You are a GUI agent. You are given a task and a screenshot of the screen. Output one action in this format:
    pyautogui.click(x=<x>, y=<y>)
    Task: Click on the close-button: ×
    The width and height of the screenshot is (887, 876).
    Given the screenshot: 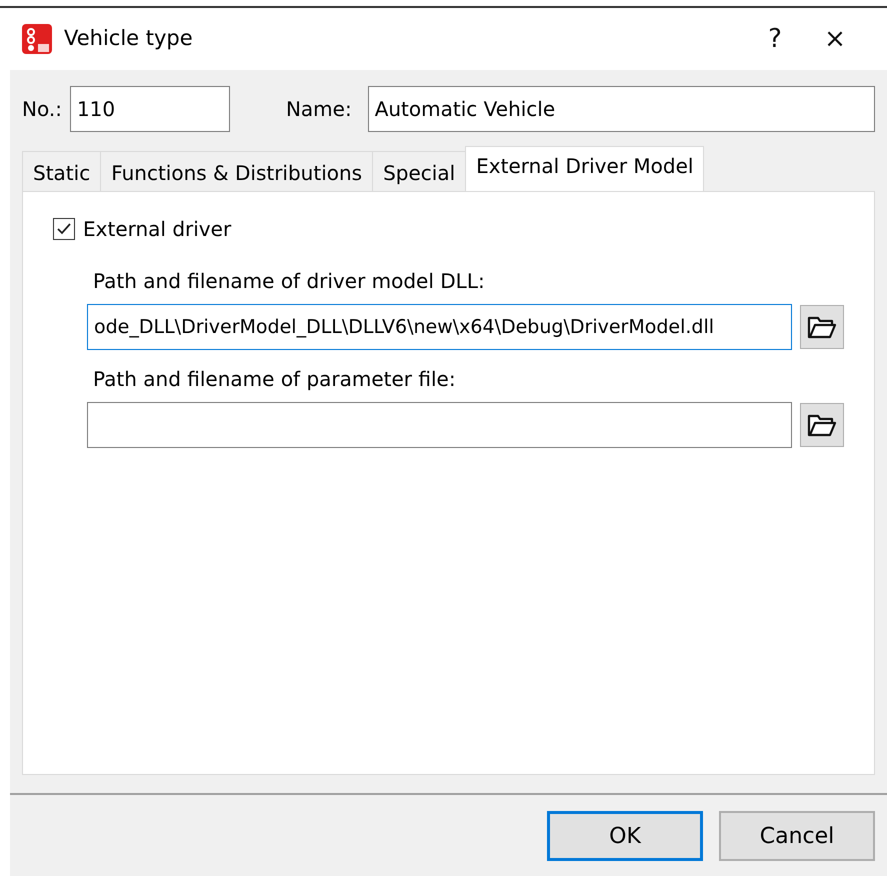 What is the action you would take?
    pyautogui.click(x=835, y=39)
    